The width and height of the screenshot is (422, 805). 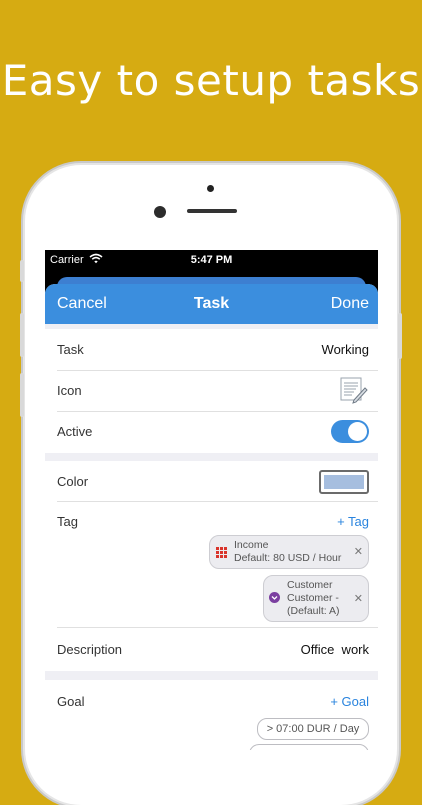 I want to click on tag-chip-detail: (Default: A), so click(x=313, y=611).